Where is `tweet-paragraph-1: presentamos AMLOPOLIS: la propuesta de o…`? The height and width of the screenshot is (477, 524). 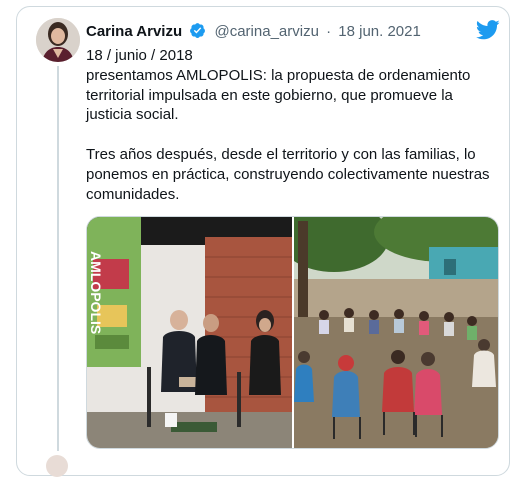
tweet-paragraph-1: presentamos AMLOPOLIS: la propuesta de o… is located at coordinates (278, 95).